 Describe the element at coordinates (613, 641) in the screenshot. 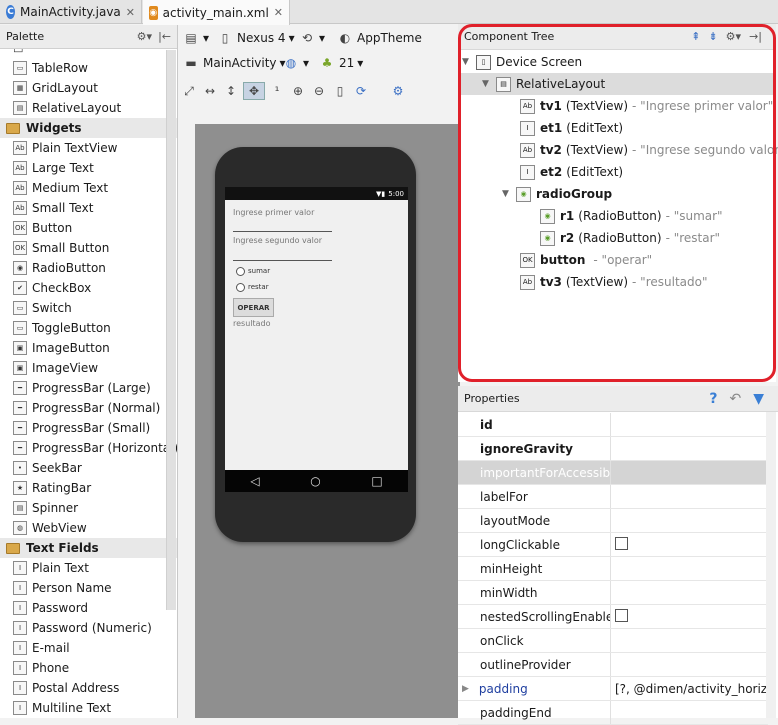

I see `property-row-onclick: onClick` at that location.